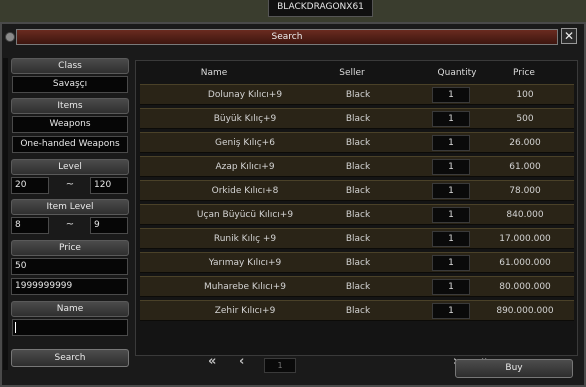  I want to click on item-price: 78.000, so click(525, 191).